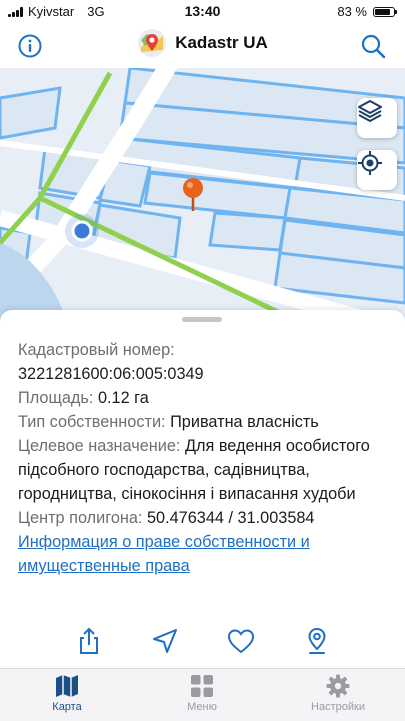 The height and width of the screenshot is (721, 405). Describe the element at coordinates (111, 374) in the screenshot. I see `cadastral-number-value: 3221281600:06:005:0349` at that location.